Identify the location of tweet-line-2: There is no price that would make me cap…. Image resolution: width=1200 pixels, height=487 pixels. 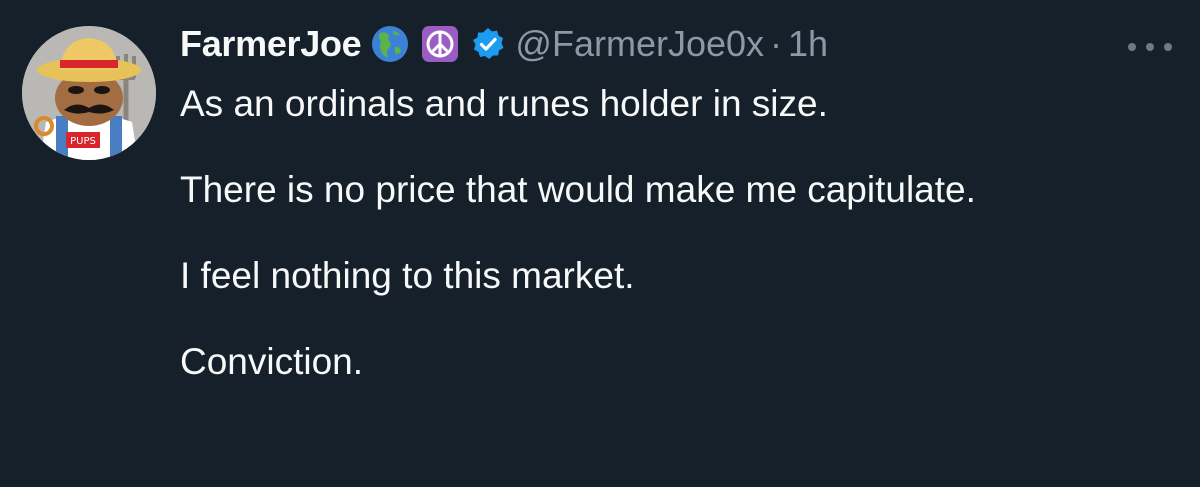
(578, 189).